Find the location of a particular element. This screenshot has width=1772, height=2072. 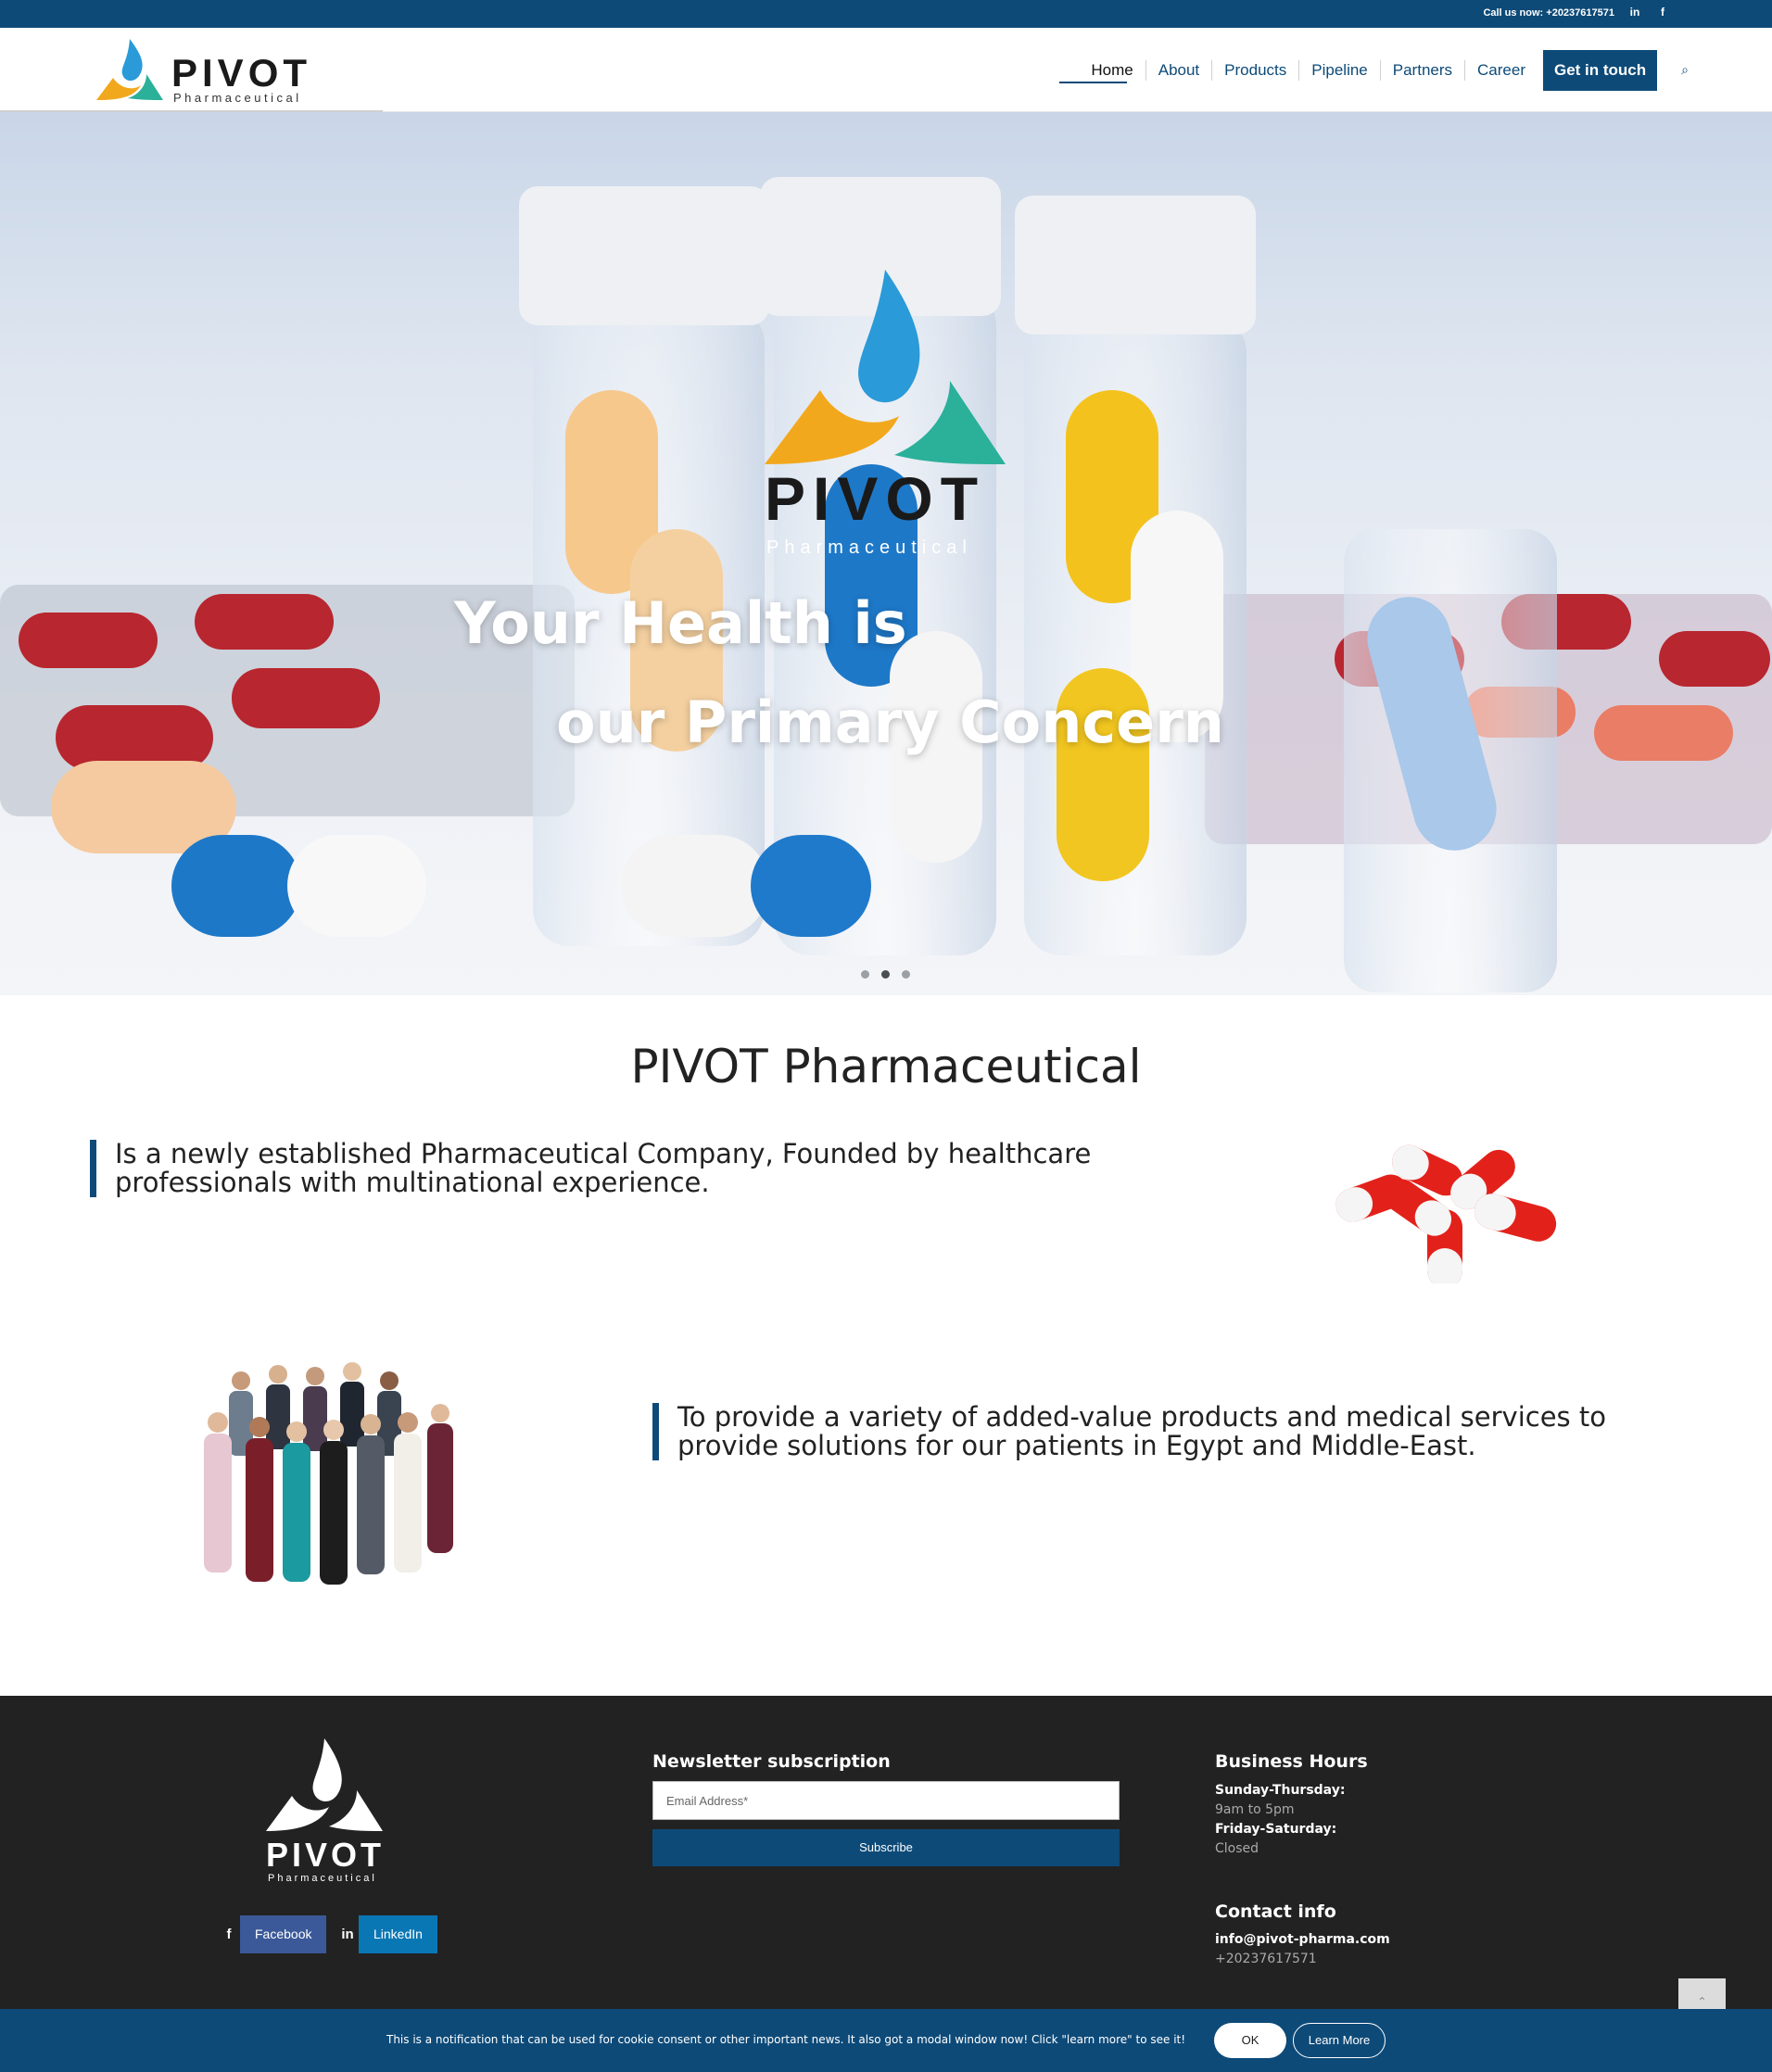

logo-subtitle: Pharmaceutical is located at coordinates (237, 98).